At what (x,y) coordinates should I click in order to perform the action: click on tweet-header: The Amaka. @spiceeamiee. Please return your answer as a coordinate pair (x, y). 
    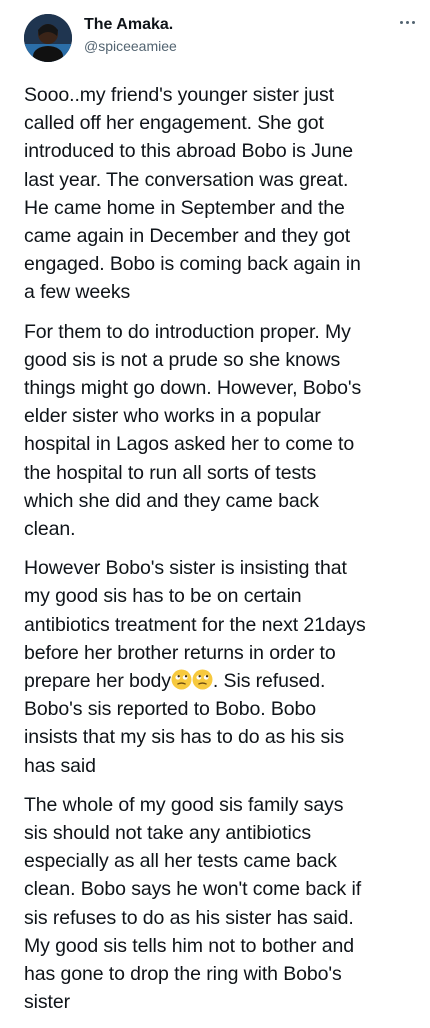
    Looking at the image, I should click on (215, 37).